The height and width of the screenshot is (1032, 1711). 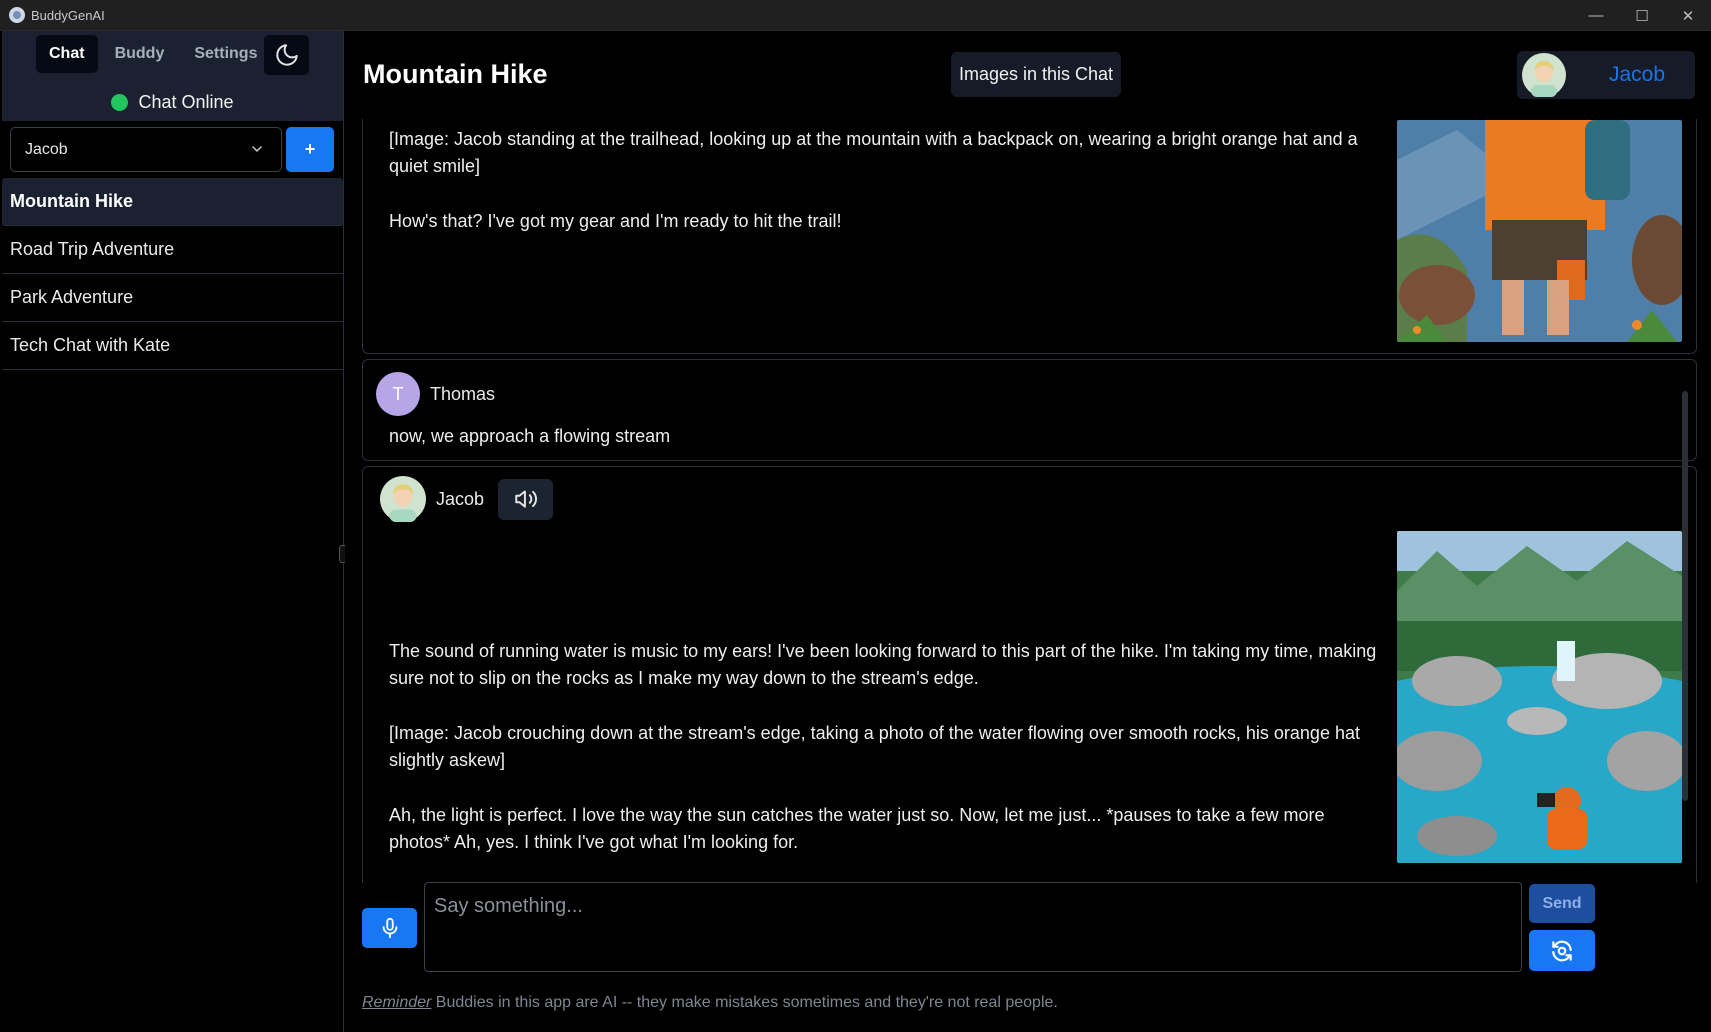 What do you see at coordinates (172, 250) in the screenshot?
I see `chat-item-road-trip-adventure: Road Trip Adventure` at bounding box center [172, 250].